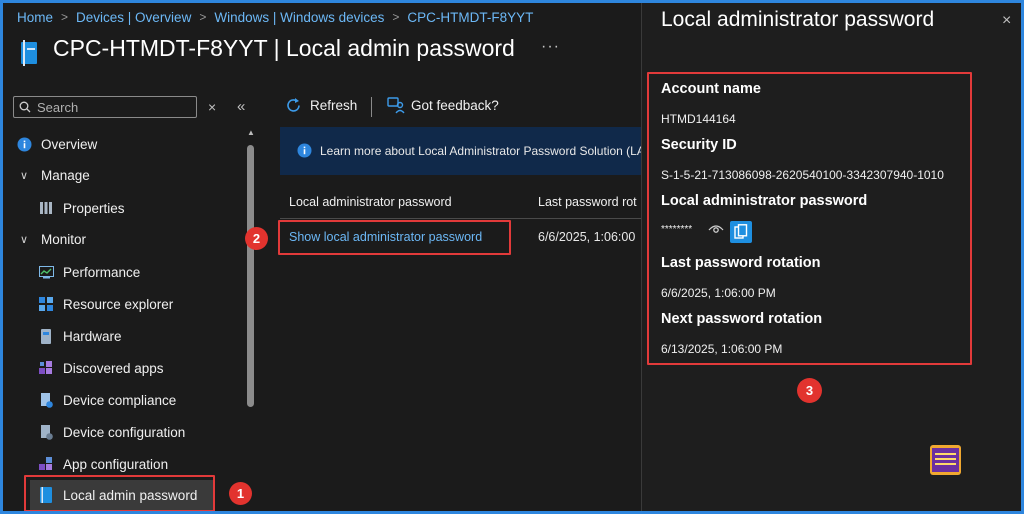 The width and height of the screenshot is (1024, 514). I want to click on sidebar-item-hardware: Hardware, so click(80, 336).